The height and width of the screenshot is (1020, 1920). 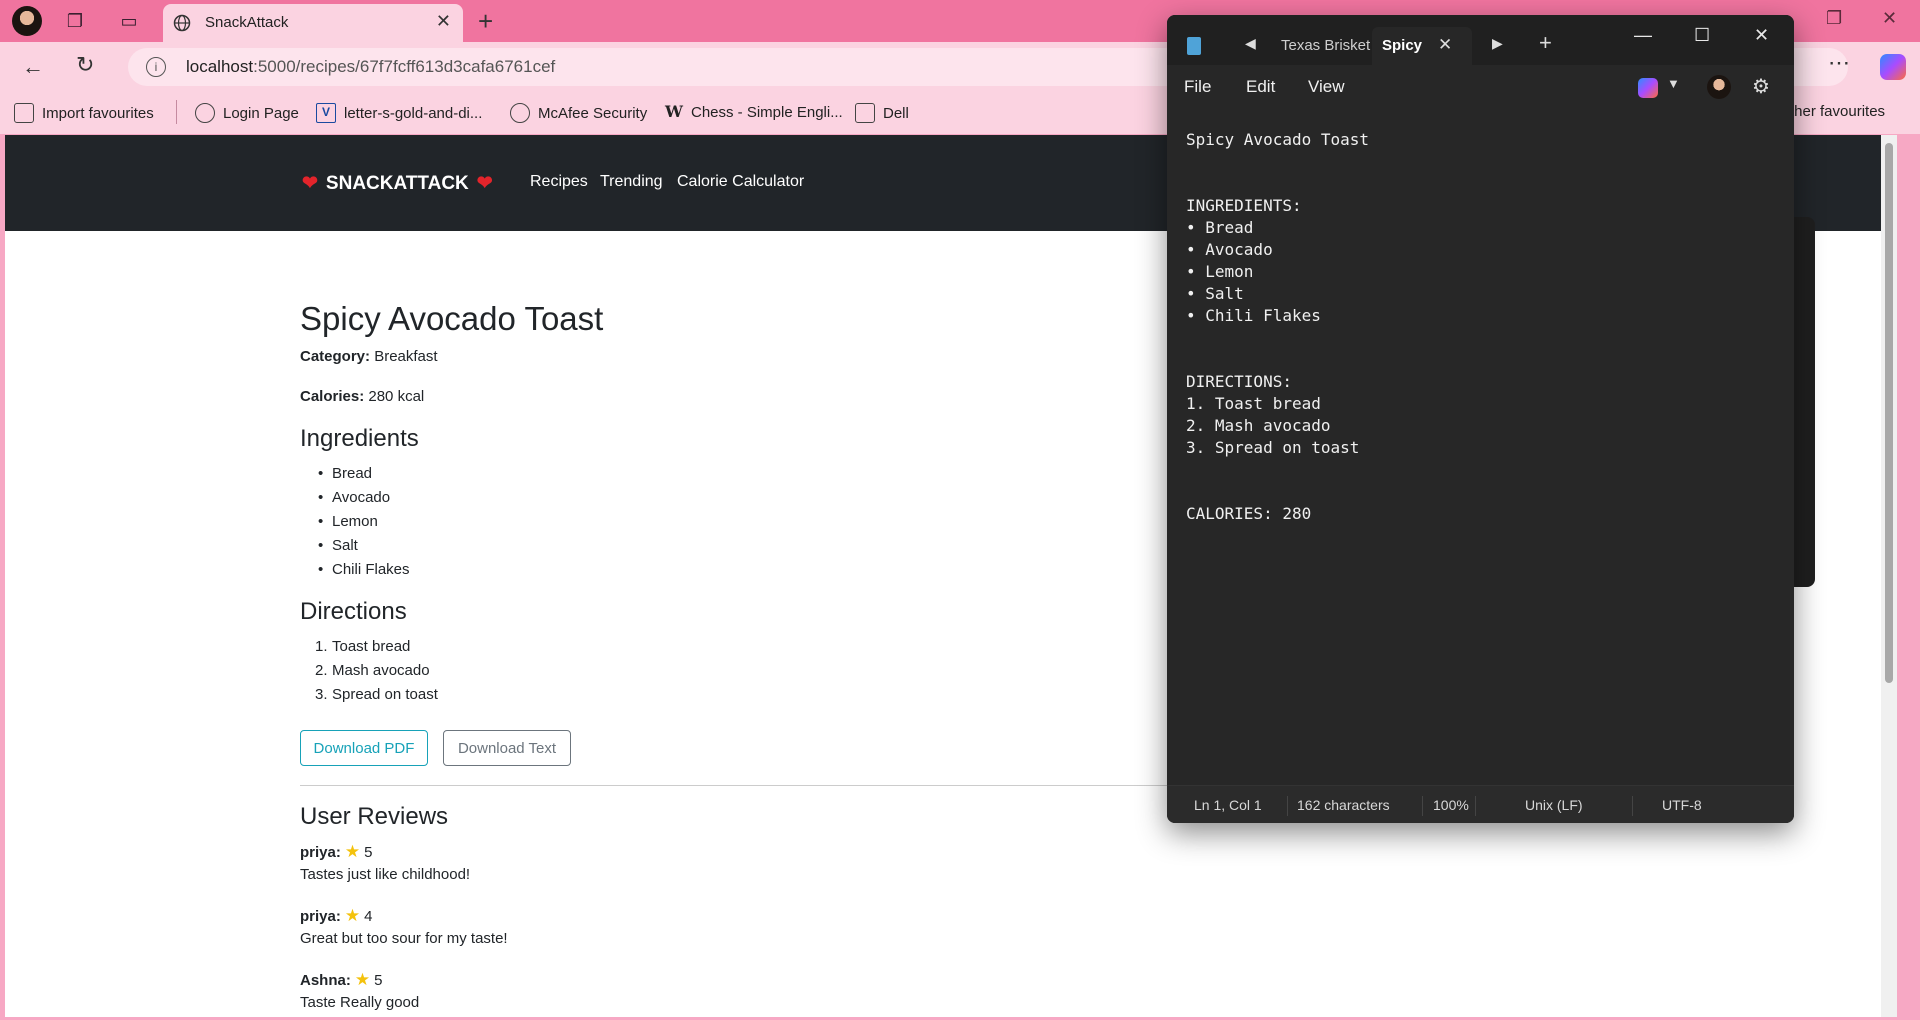 I want to click on recipe-calories: Calories: 280 kcal, so click(x=362, y=396).